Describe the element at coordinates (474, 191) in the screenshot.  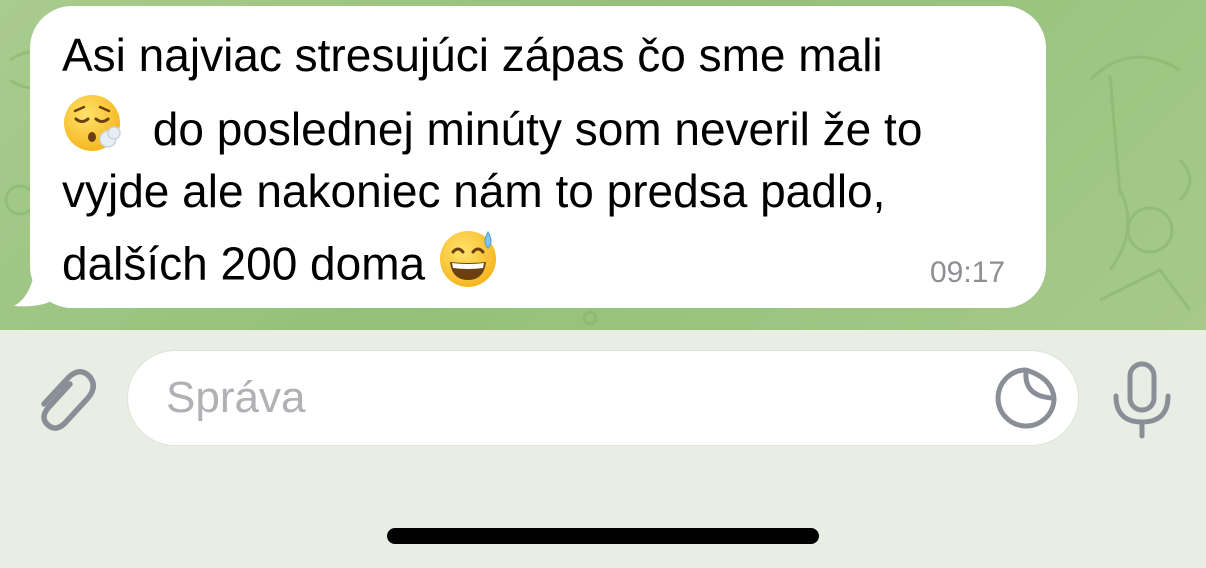
I see `message-line-3: vyjde ale nakoniec nám to predsa padlo,` at that location.